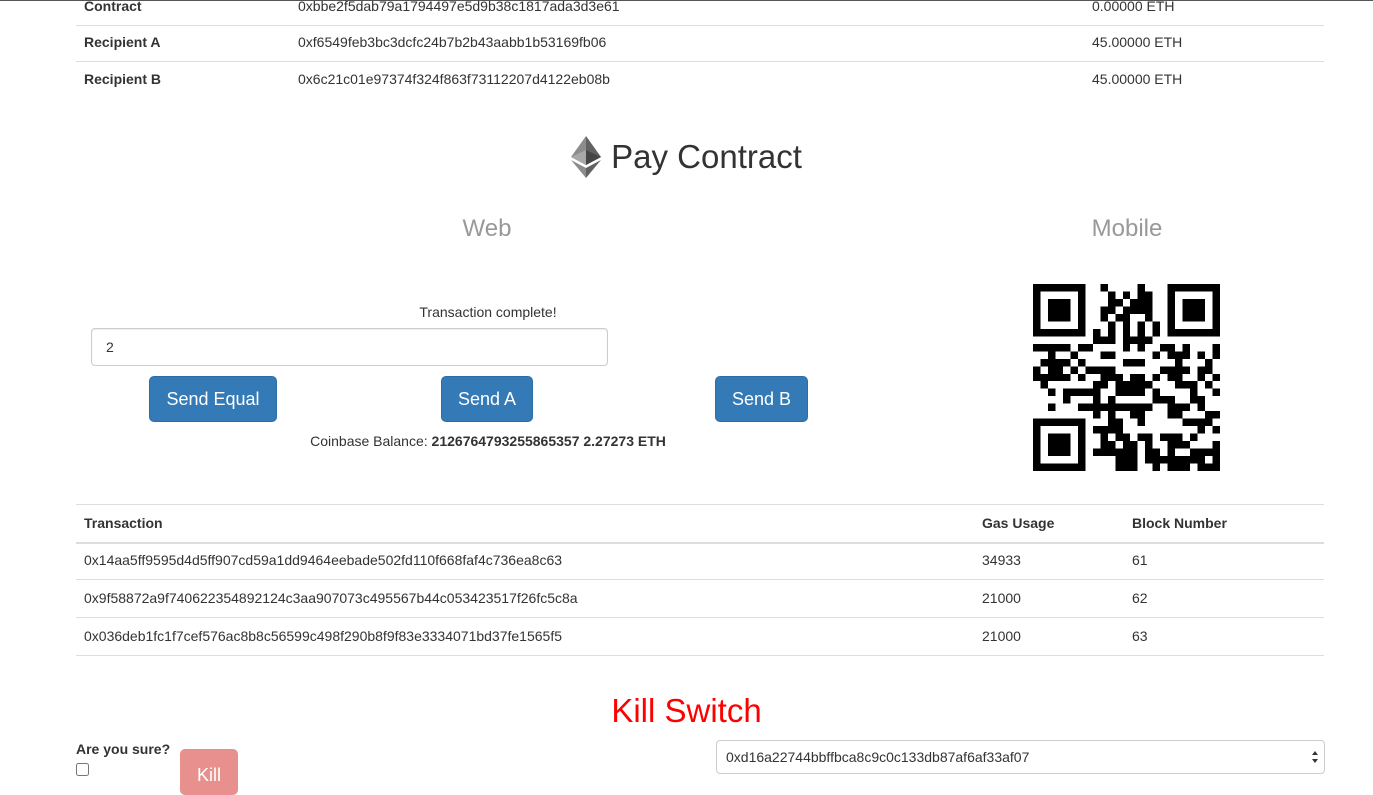  I want to click on kill-button: Kill, so click(209, 772).